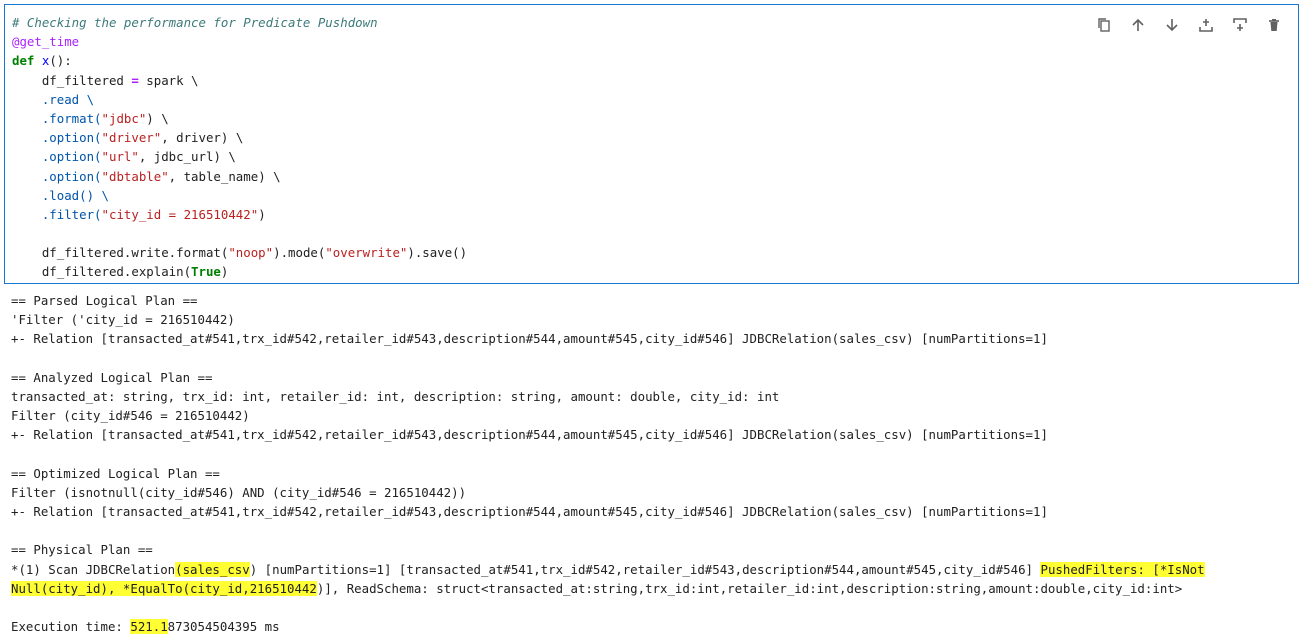 This screenshot has height=640, width=1306. What do you see at coordinates (1104, 25) in the screenshot?
I see `copy-icon` at bounding box center [1104, 25].